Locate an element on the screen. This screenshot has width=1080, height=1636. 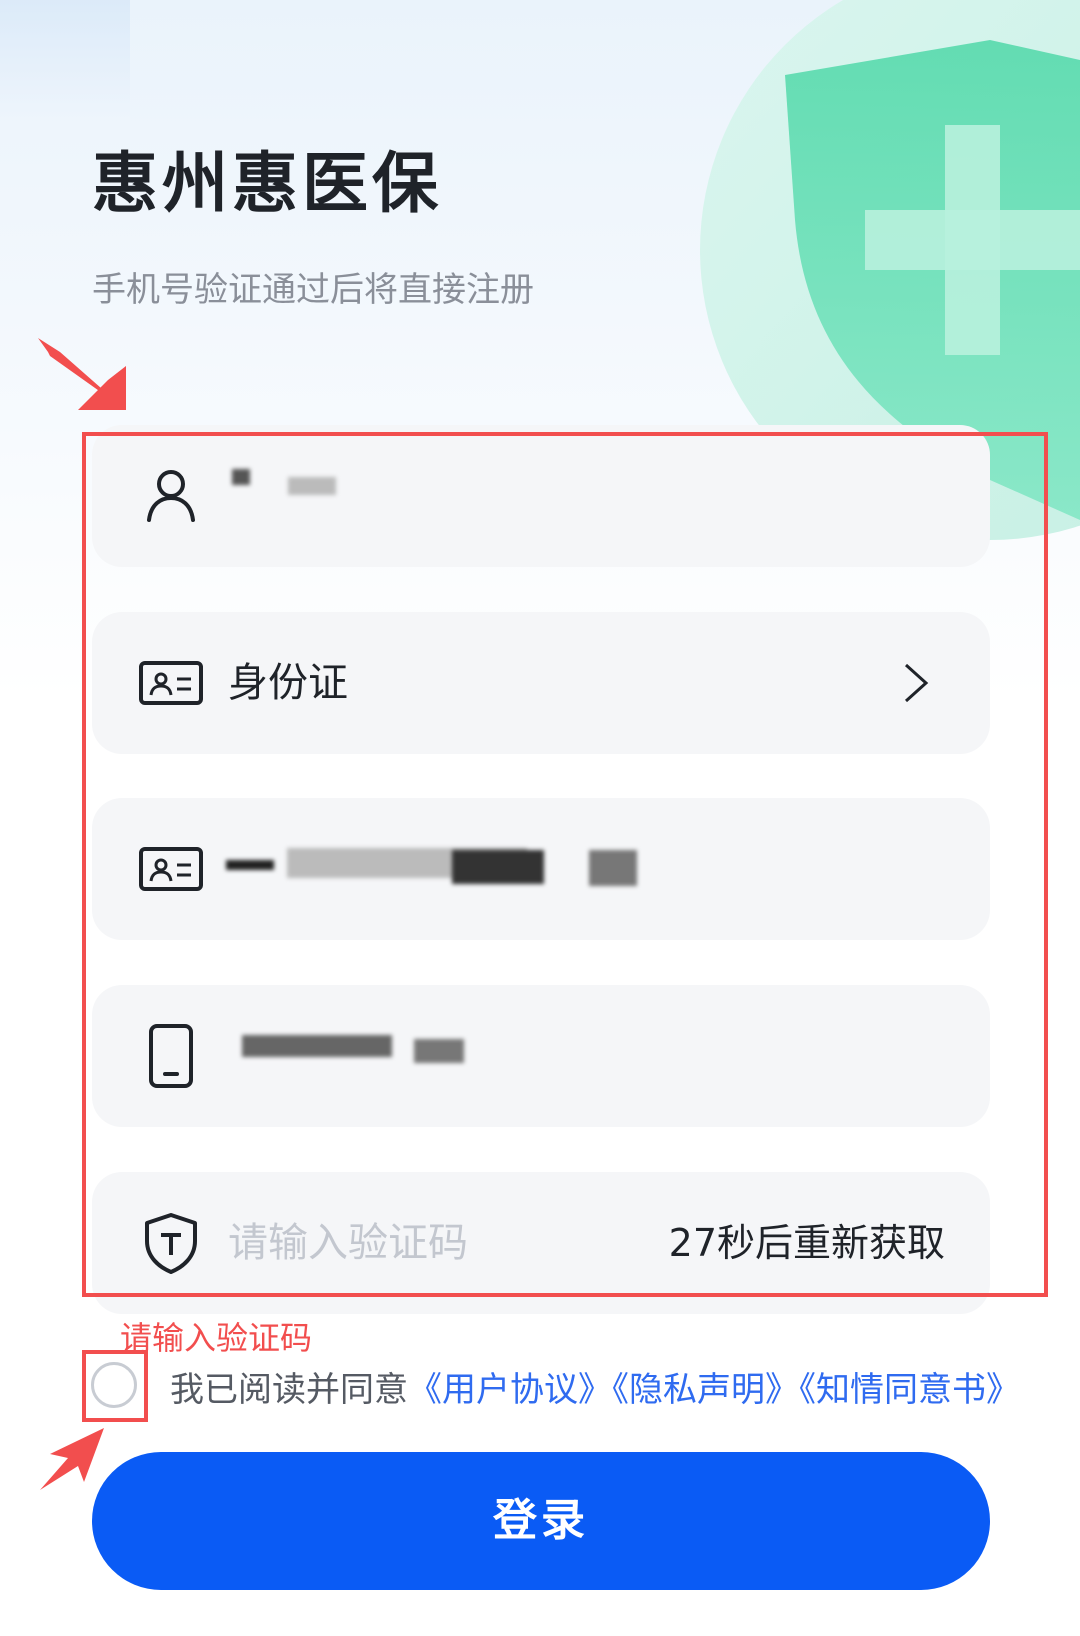
privacy-statement-link: 《隐私声明》 is located at coordinates (705, 1390).